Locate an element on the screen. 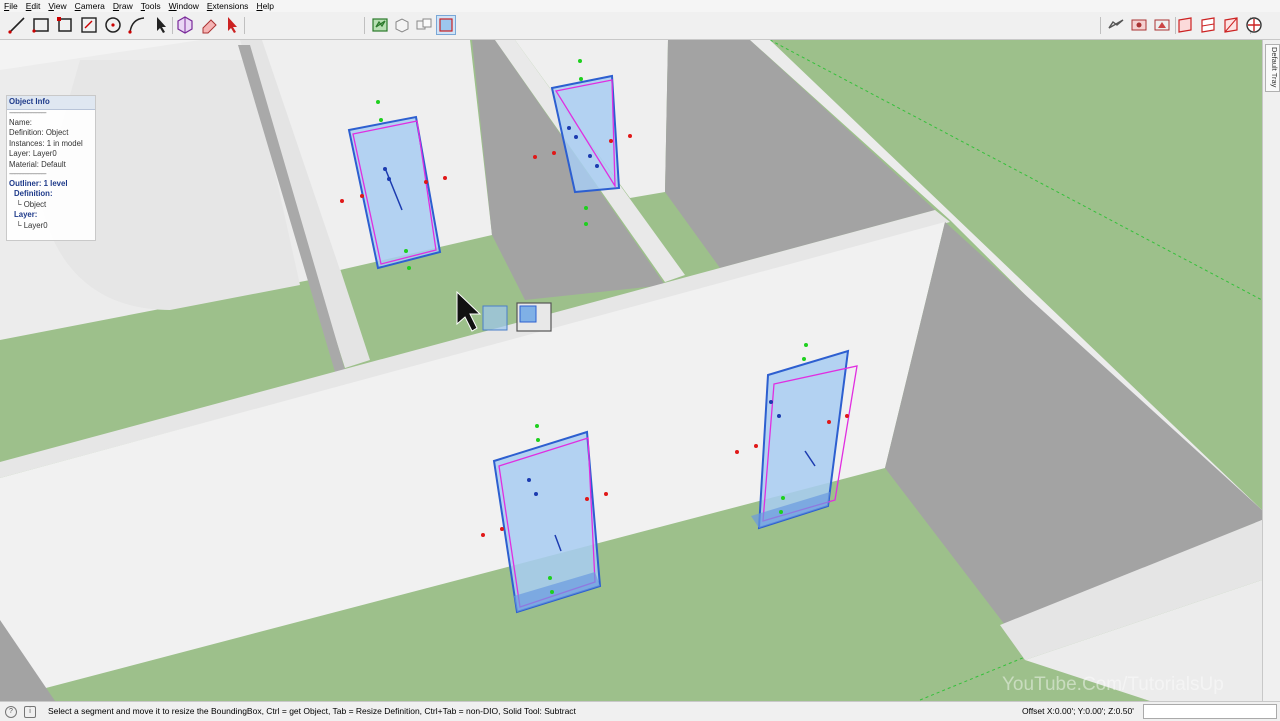 The height and width of the screenshot is (721, 1280). tray-label: Default Tray is located at coordinates (1274, 67).